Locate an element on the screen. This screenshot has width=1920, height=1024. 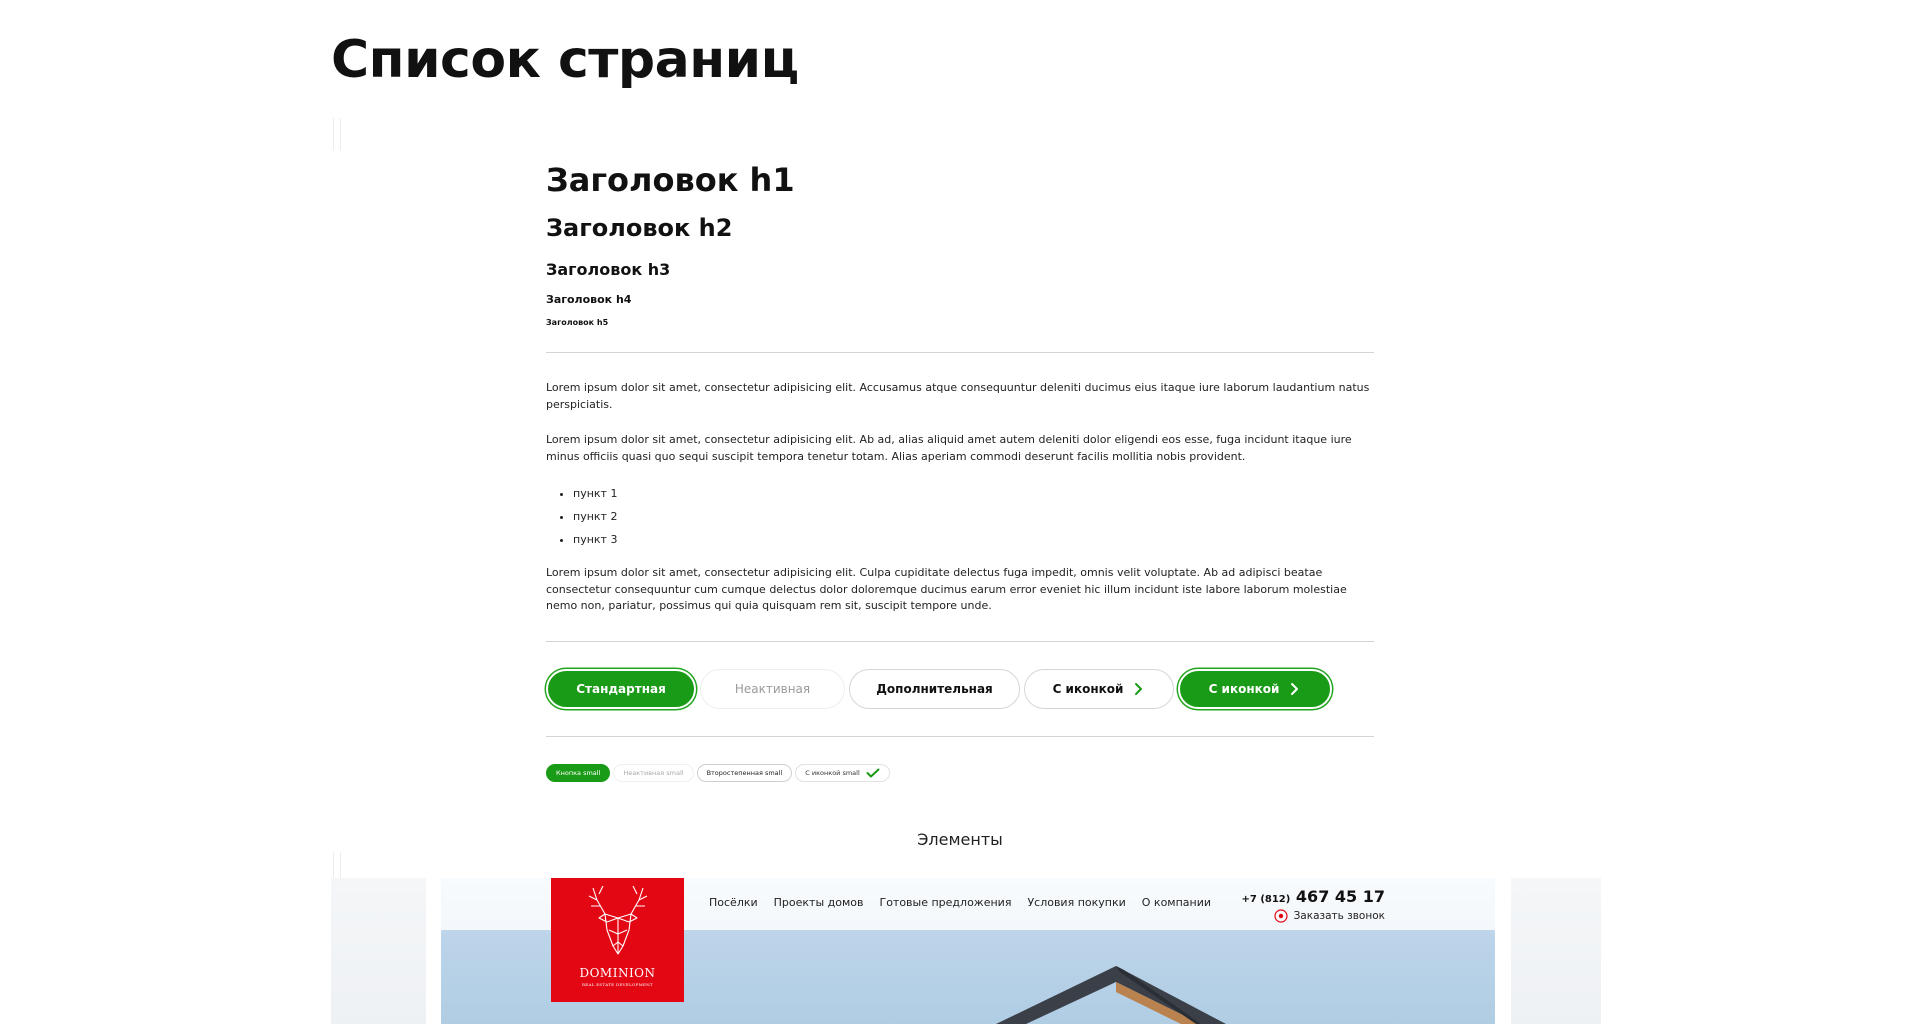
small-secondary-button: Второстепенная small is located at coordinates (744, 772).